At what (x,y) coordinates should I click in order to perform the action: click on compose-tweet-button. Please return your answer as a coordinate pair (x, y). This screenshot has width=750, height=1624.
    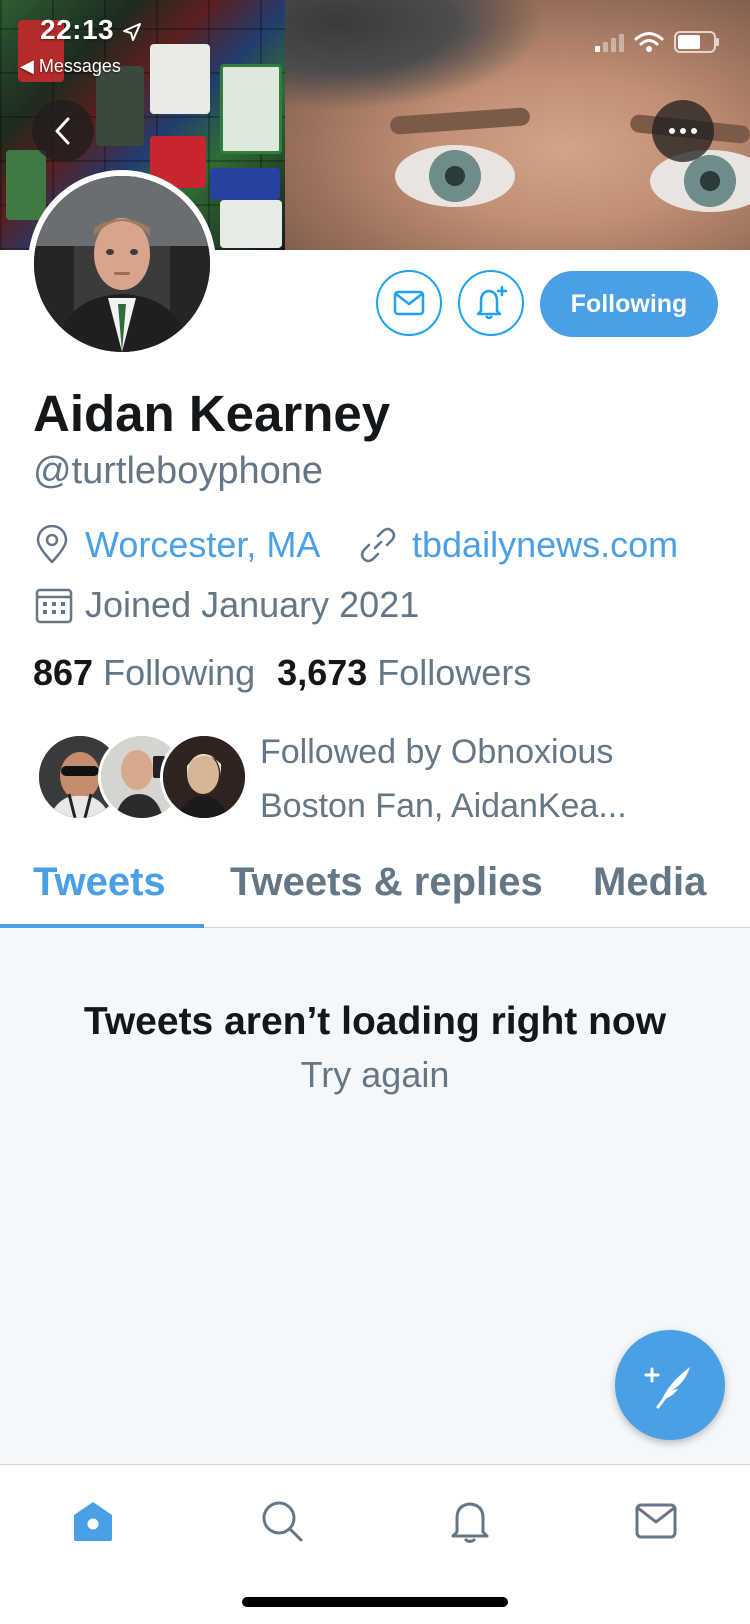
    Looking at the image, I should click on (670, 1385).